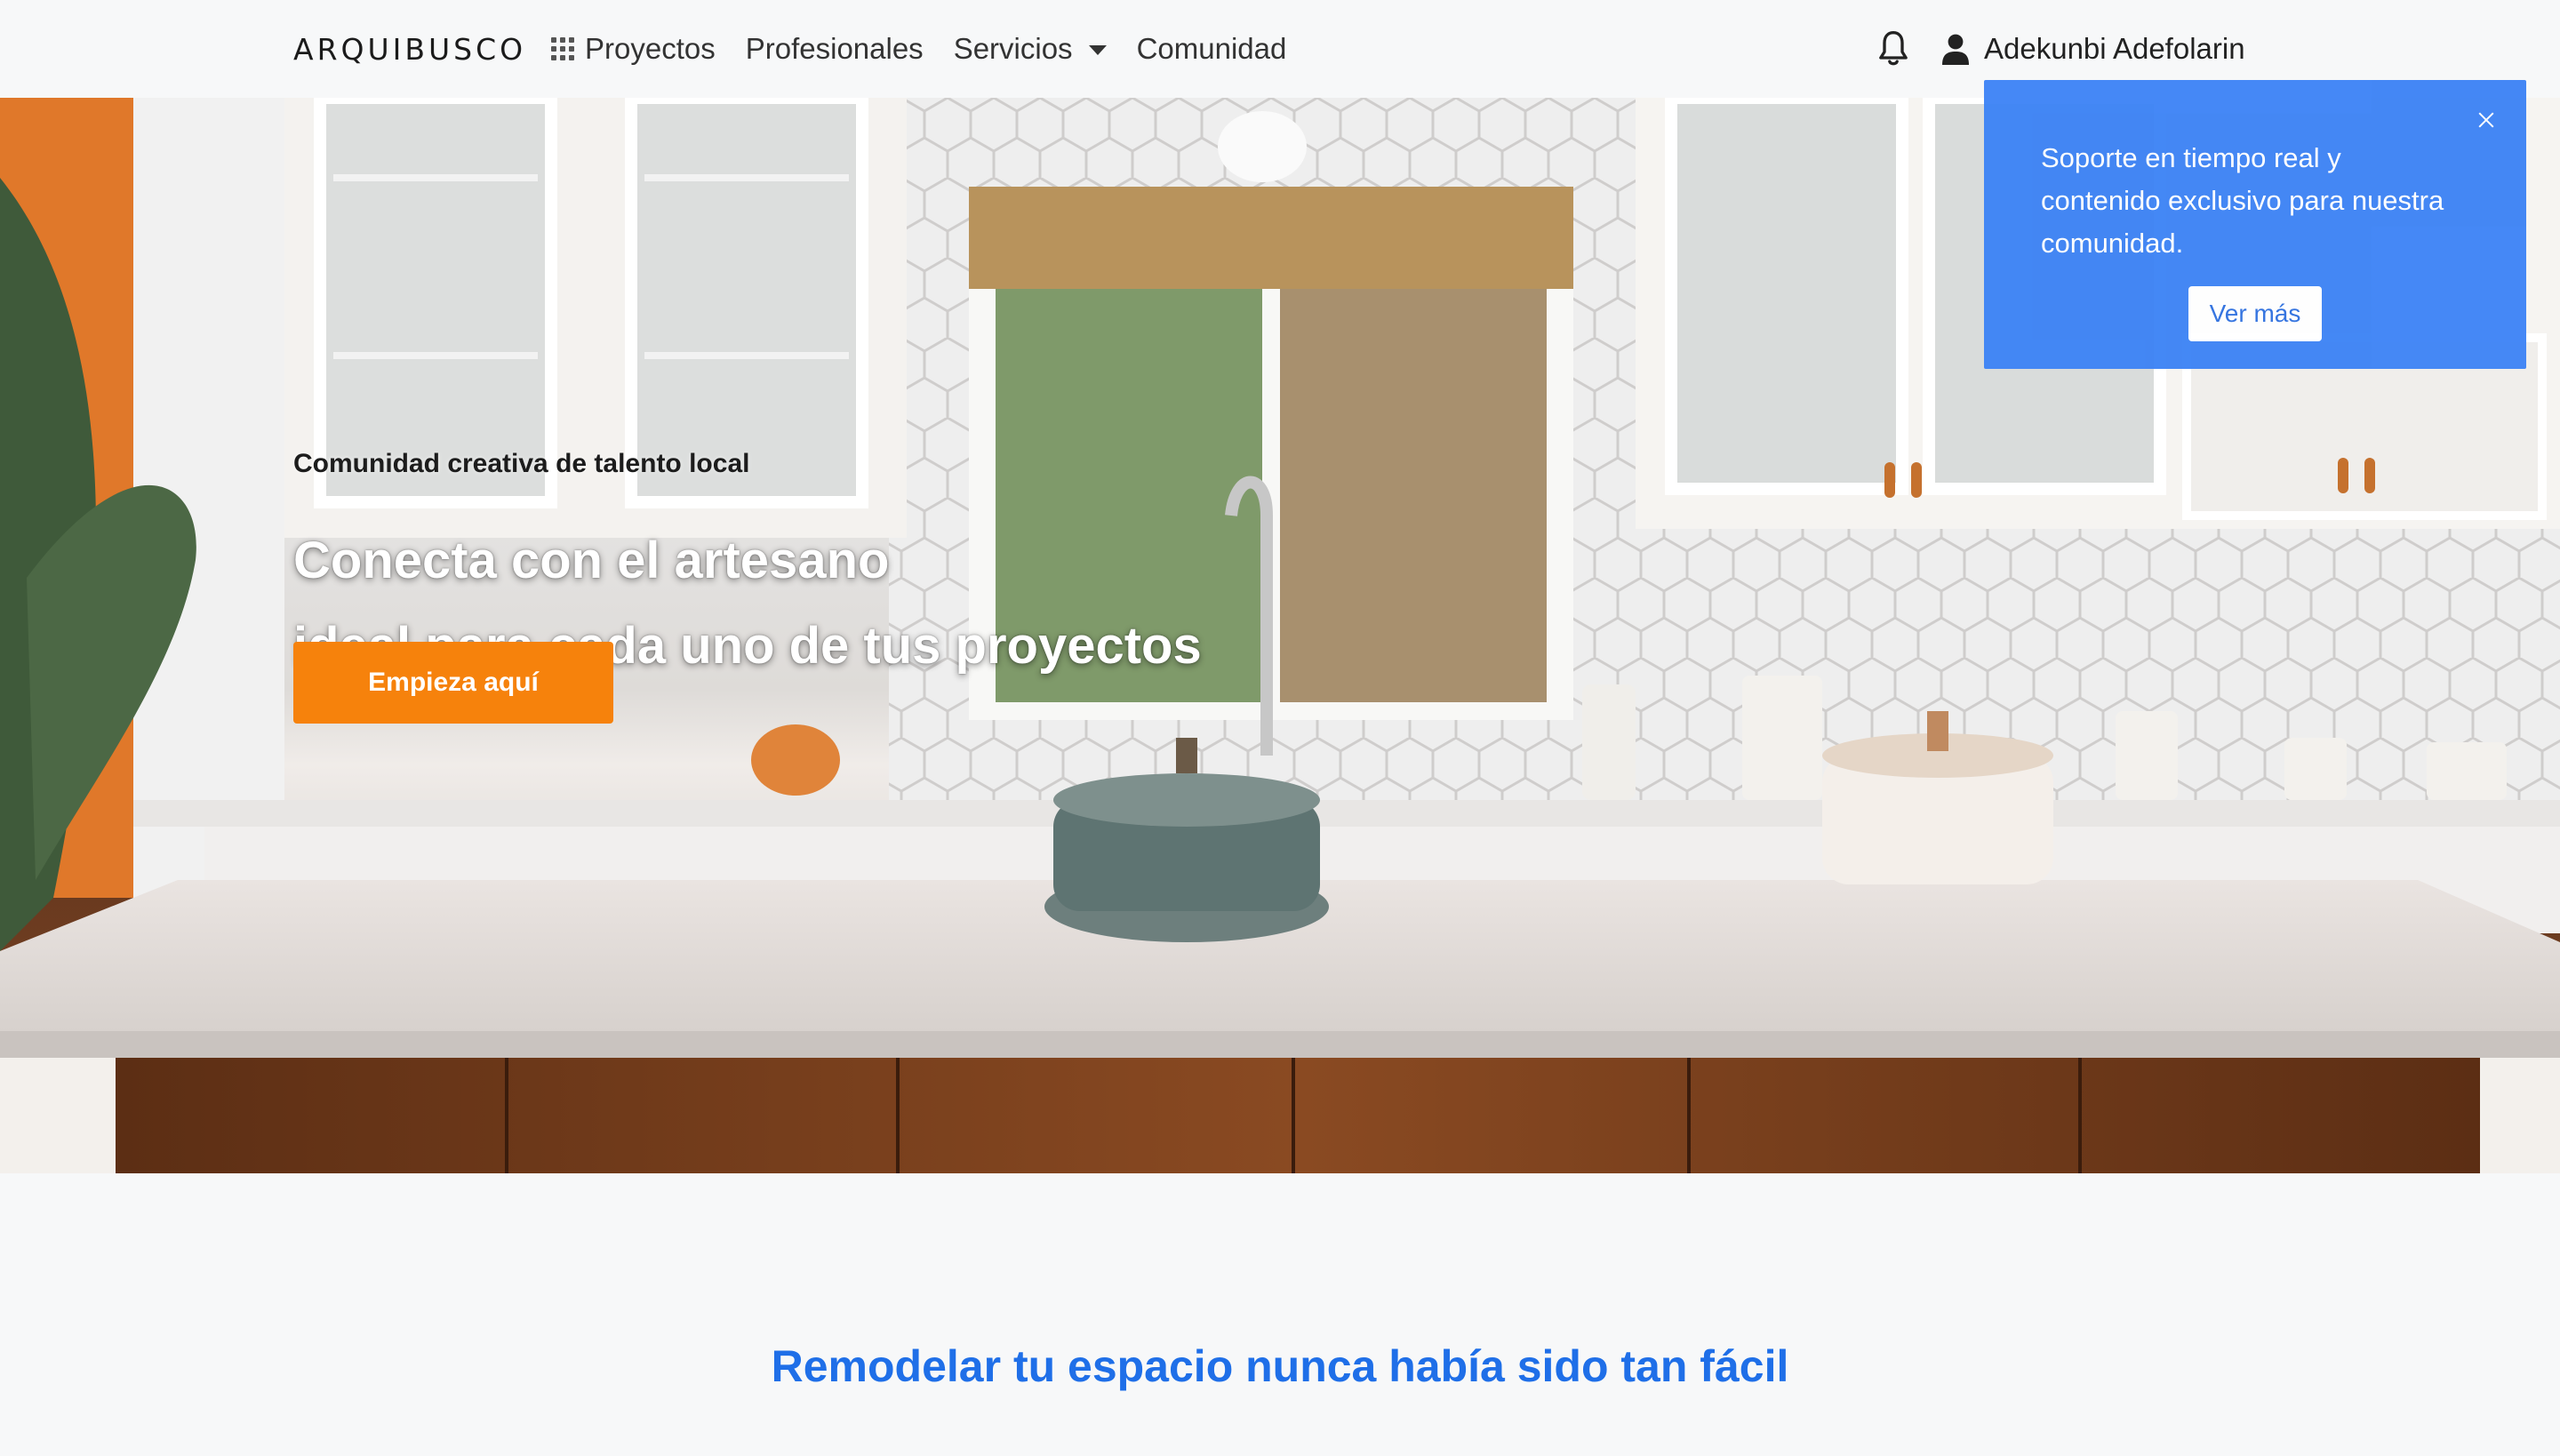 Image resolution: width=2560 pixels, height=1456 pixels. I want to click on hero-headline-line1: Conecta con el artesano, so click(591, 560).